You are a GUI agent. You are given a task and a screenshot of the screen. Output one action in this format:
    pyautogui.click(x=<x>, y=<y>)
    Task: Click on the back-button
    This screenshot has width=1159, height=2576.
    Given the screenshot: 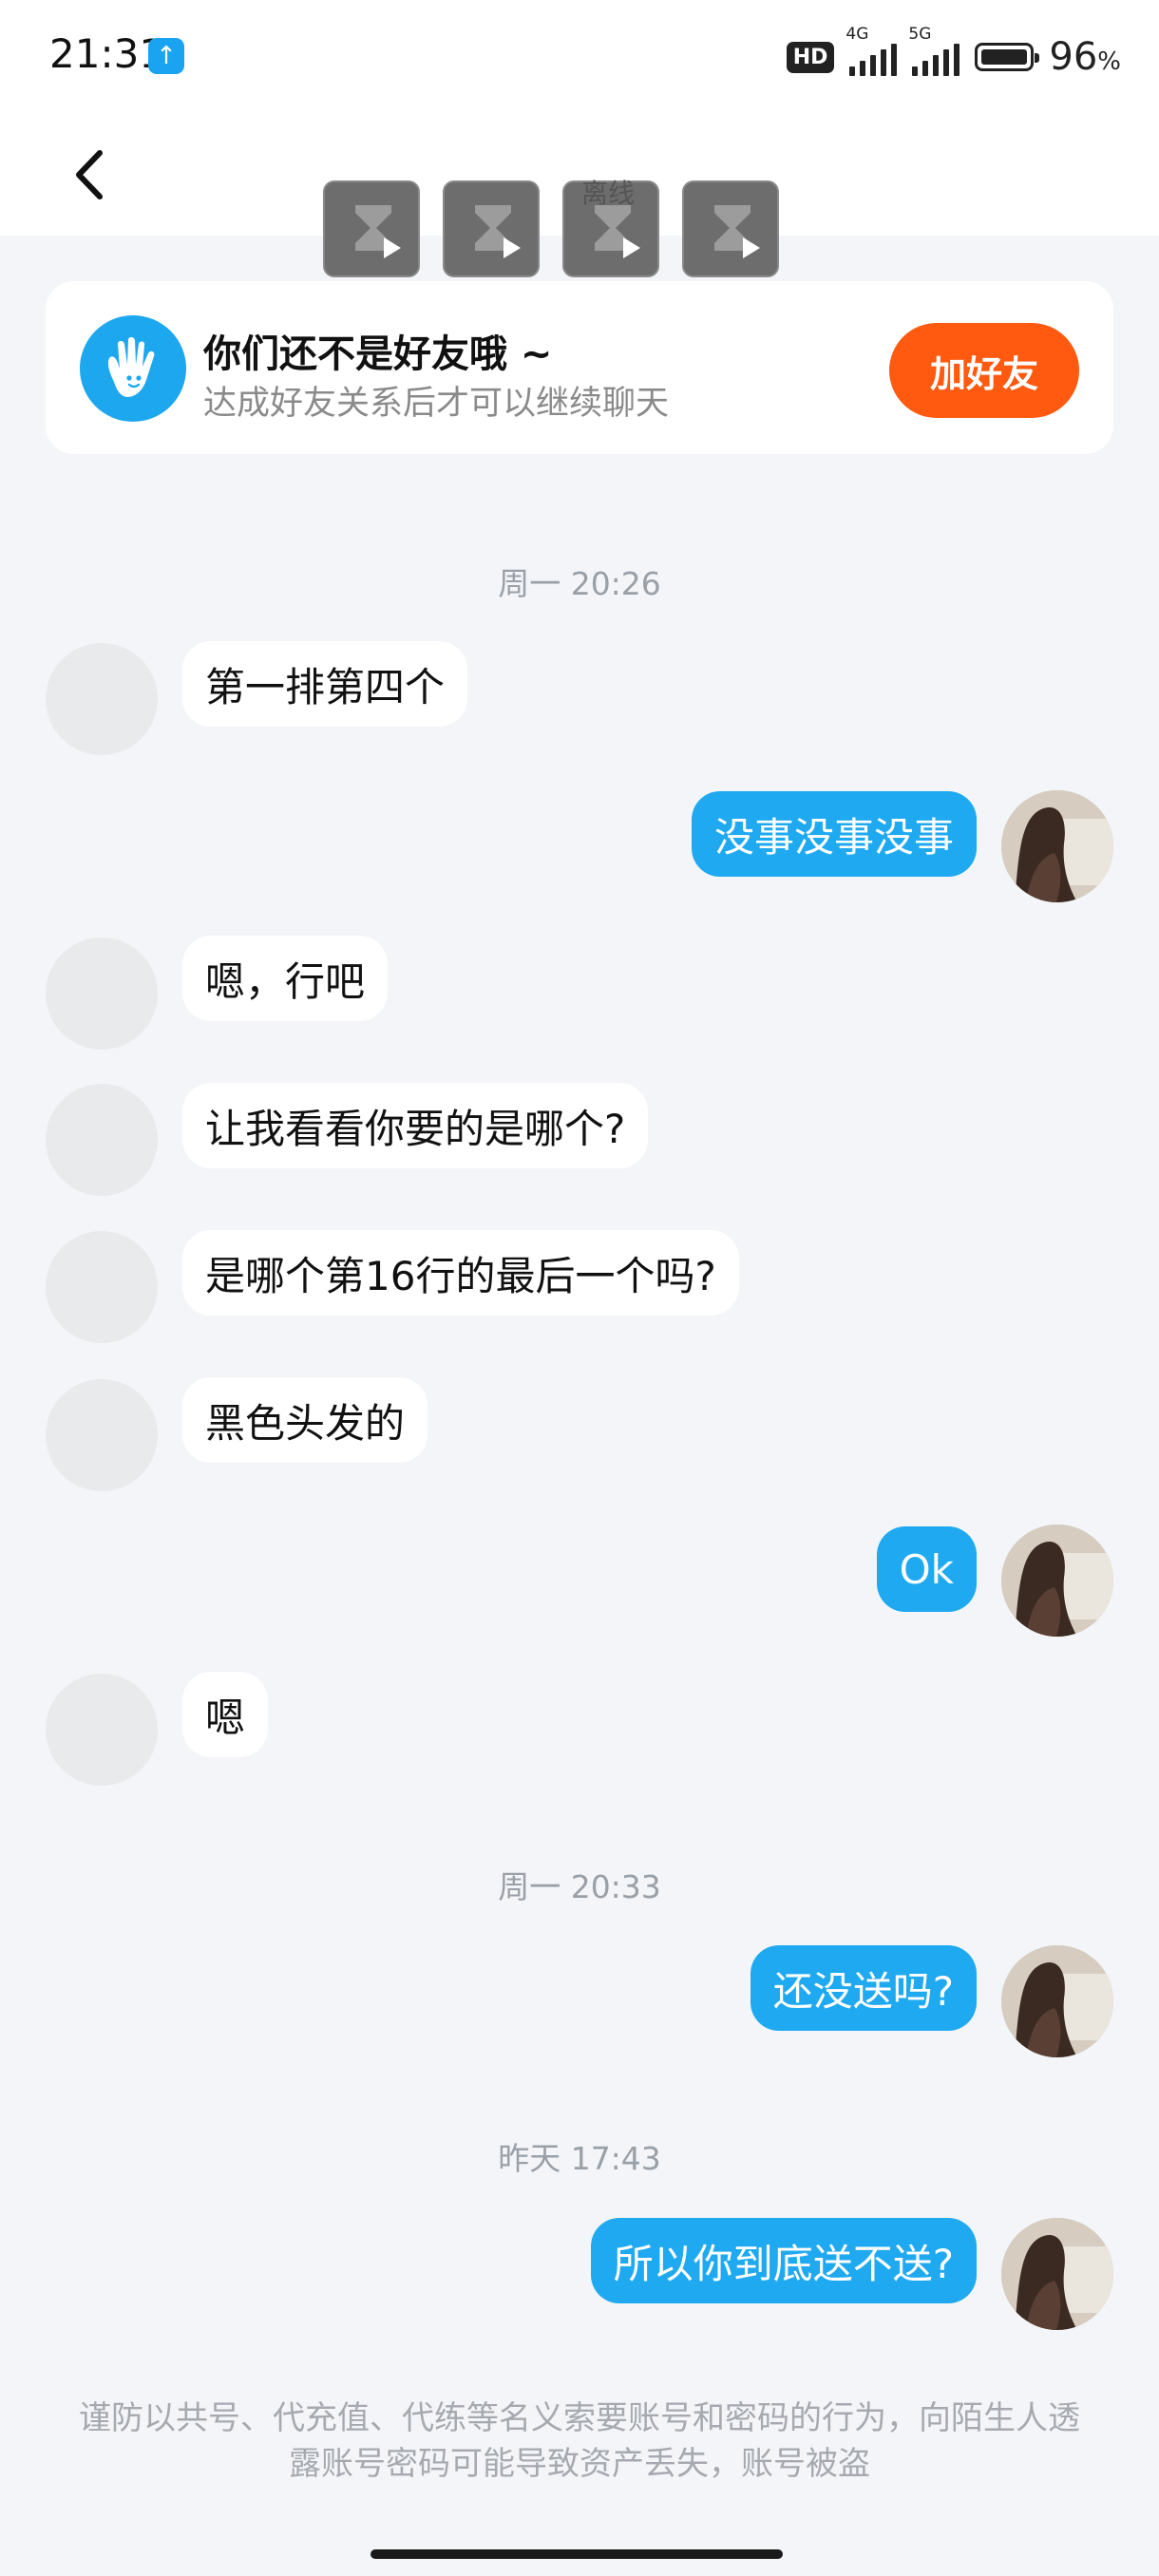 What is the action you would take?
    pyautogui.click(x=90, y=175)
    